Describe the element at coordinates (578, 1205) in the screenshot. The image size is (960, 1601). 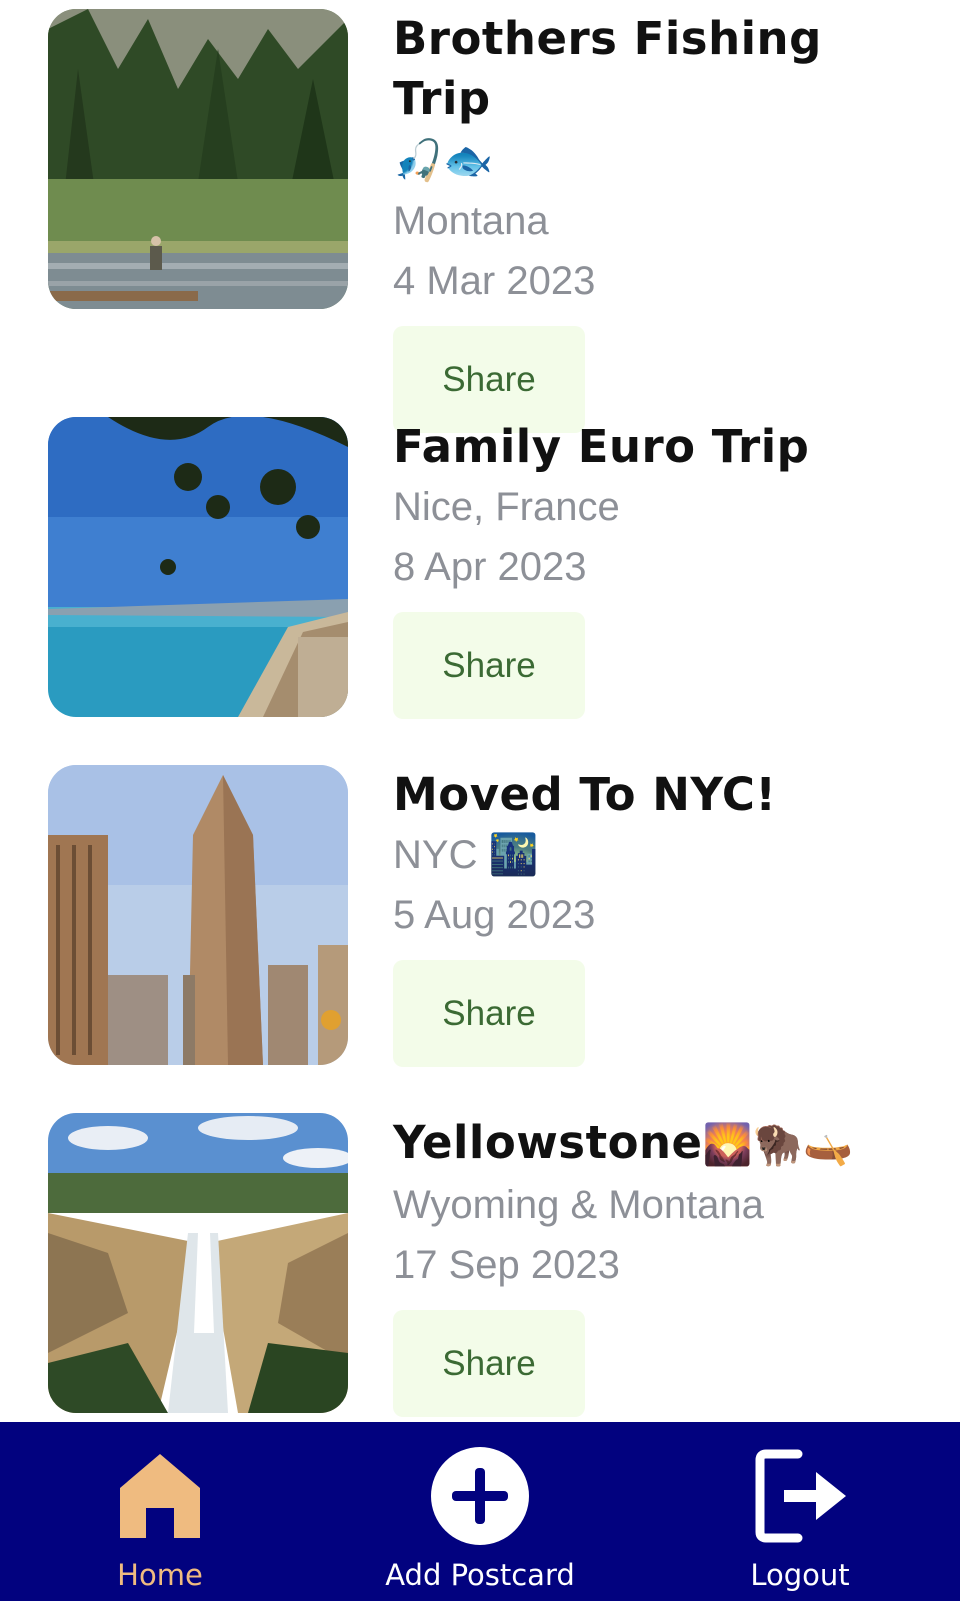
I see `postcard-location: Wyoming & Montana` at that location.